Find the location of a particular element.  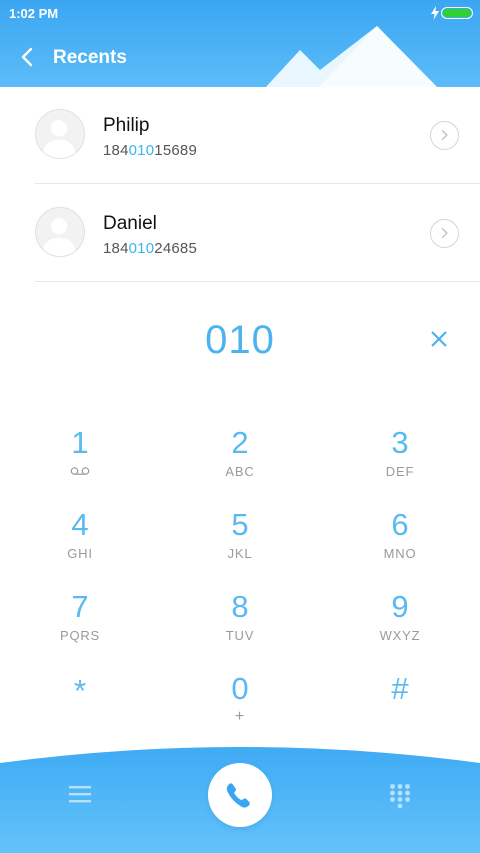

key-letters: WXYZ is located at coordinates (400, 635).